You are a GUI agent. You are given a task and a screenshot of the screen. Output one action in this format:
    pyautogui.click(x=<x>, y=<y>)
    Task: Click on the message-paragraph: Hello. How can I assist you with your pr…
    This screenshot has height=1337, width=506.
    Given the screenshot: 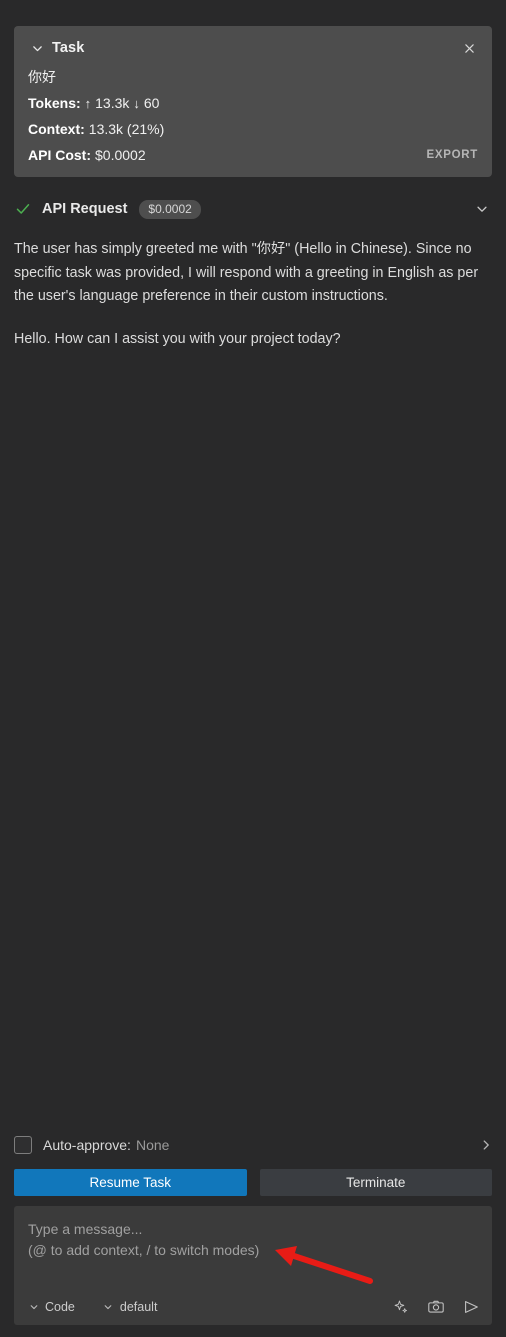 What is the action you would take?
    pyautogui.click(x=177, y=338)
    